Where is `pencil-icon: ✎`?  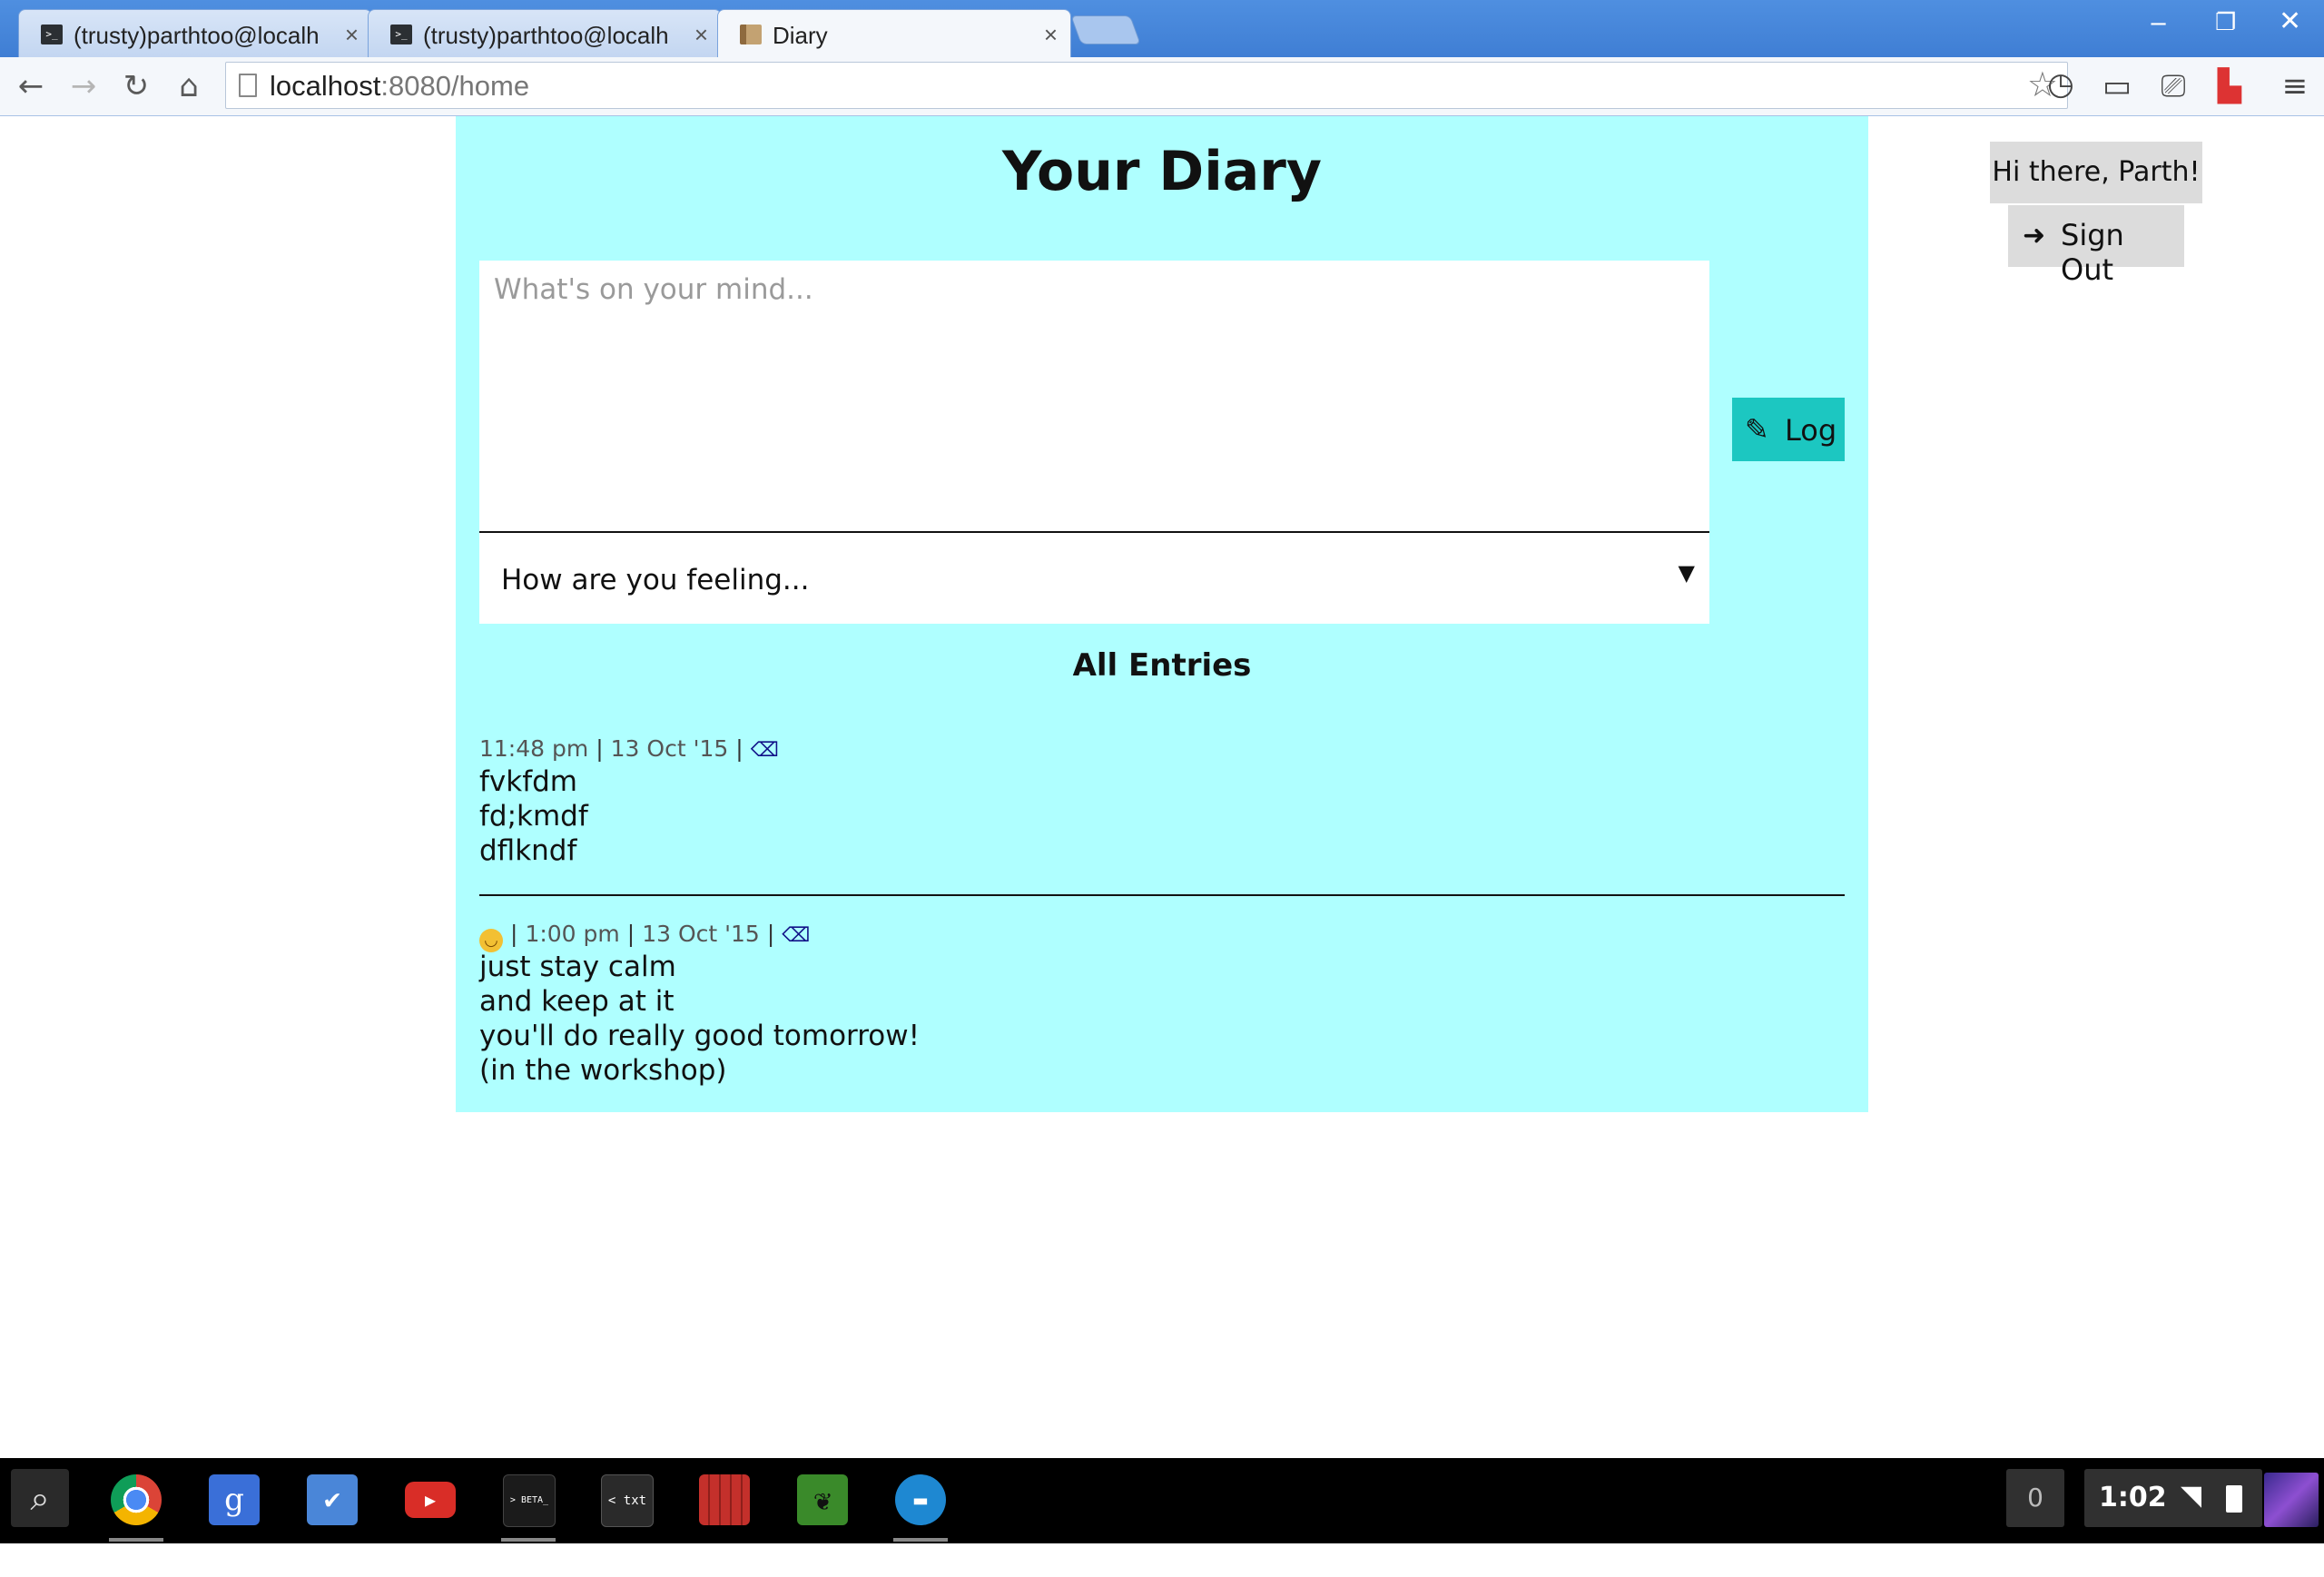 pencil-icon: ✎ is located at coordinates (1757, 430).